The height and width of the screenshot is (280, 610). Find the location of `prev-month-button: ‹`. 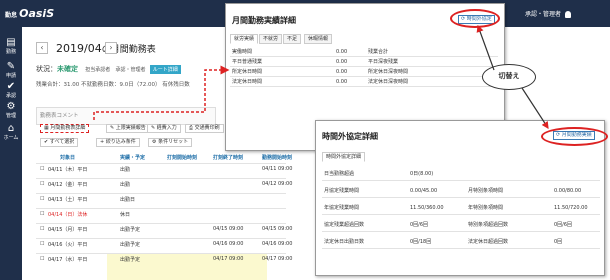

prev-month-button: ‹ is located at coordinates (42, 48).